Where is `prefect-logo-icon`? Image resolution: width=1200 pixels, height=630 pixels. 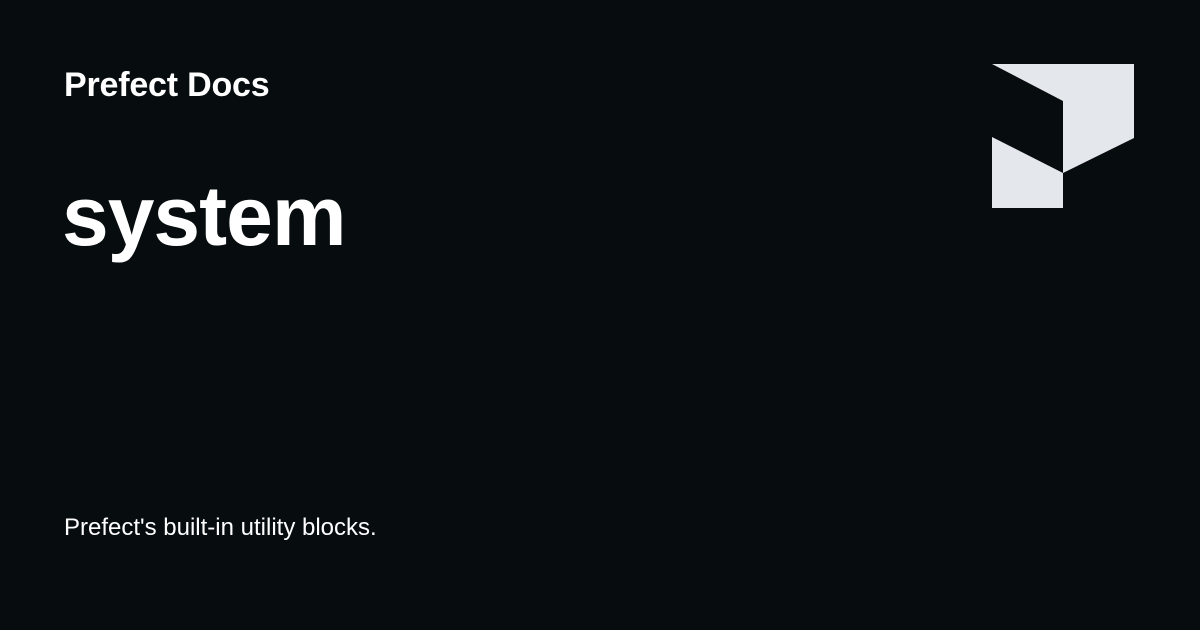 prefect-logo-icon is located at coordinates (1063, 136).